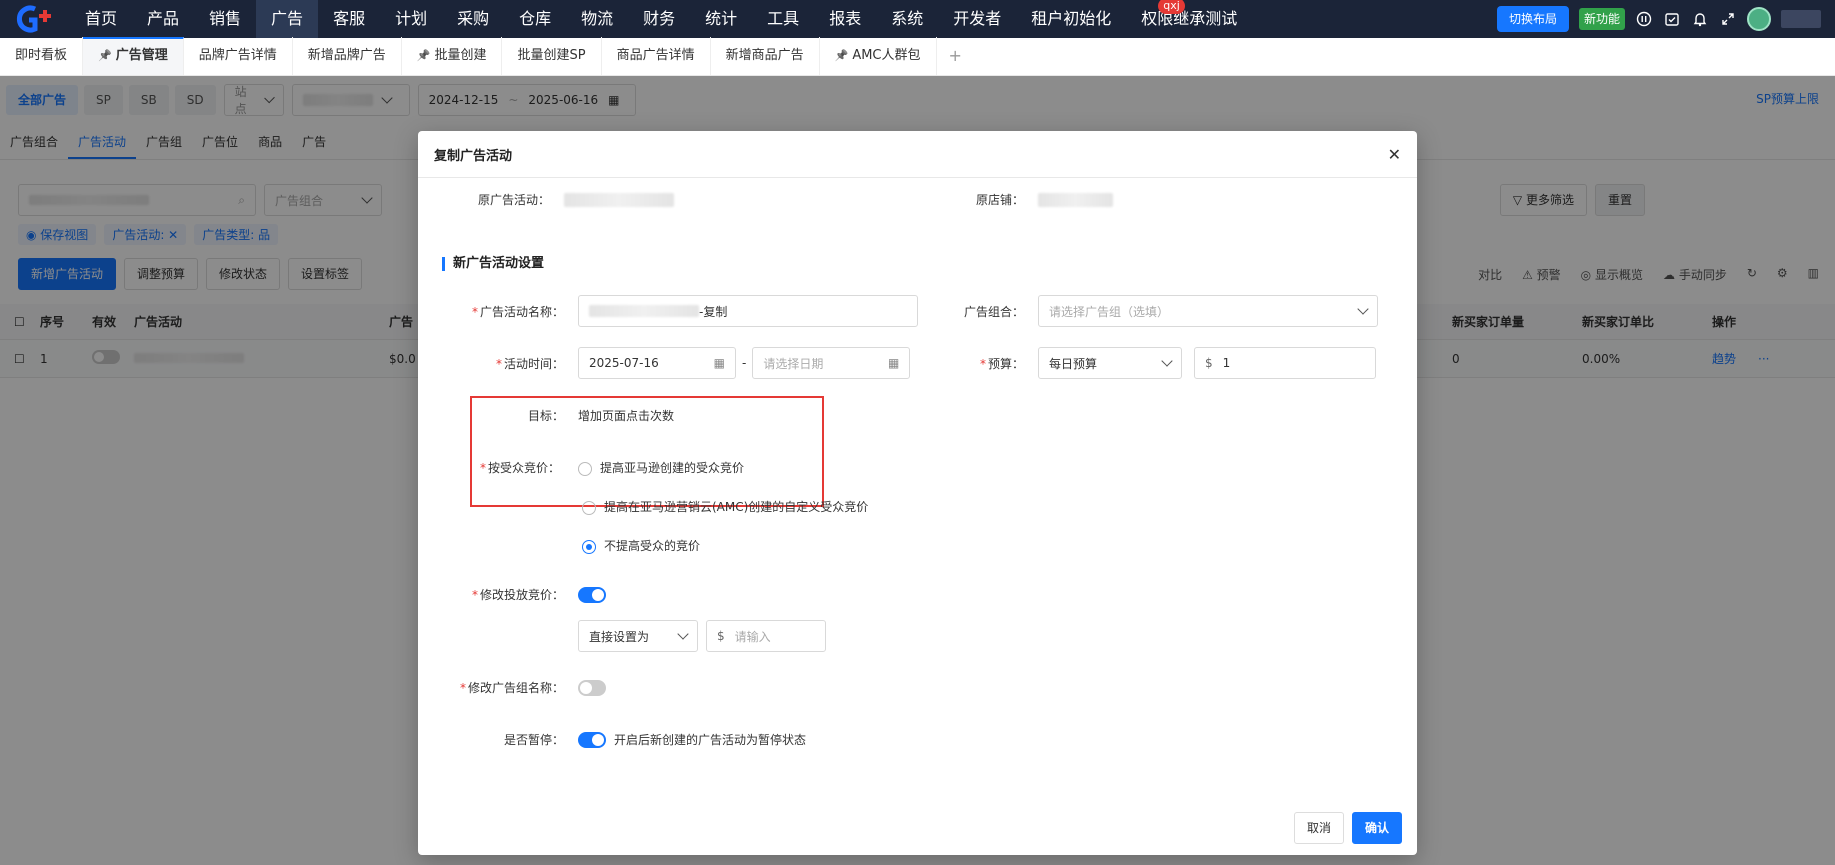  Describe the element at coordinates (702, 636) in the screenshot. I see `bid-setting-row: 直接设置为 $ 请输入` at that location.